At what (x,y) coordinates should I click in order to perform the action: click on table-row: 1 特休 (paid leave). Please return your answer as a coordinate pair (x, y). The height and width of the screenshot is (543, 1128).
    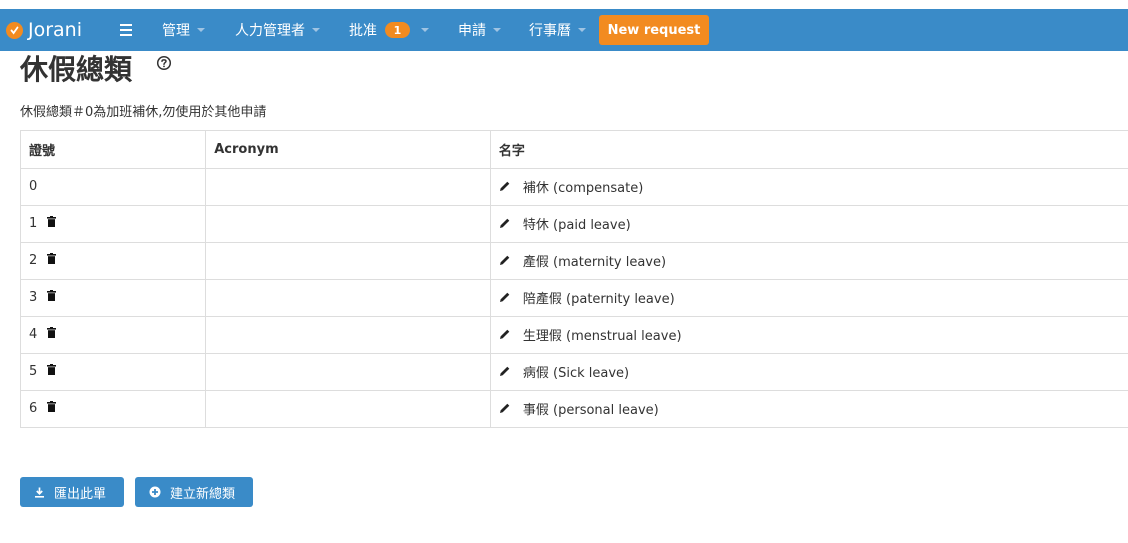
    Looking at the image, I should click on (574, 224).